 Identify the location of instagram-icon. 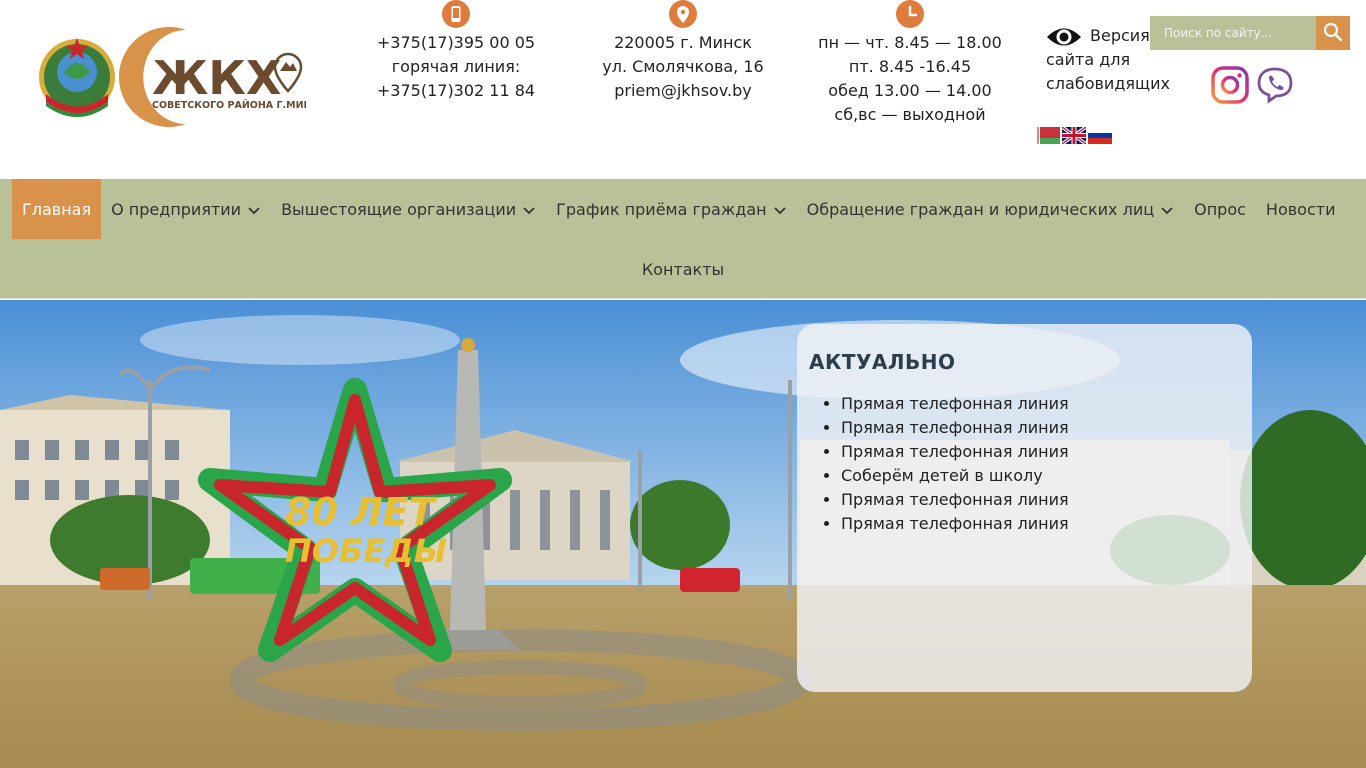
(1230, 85).